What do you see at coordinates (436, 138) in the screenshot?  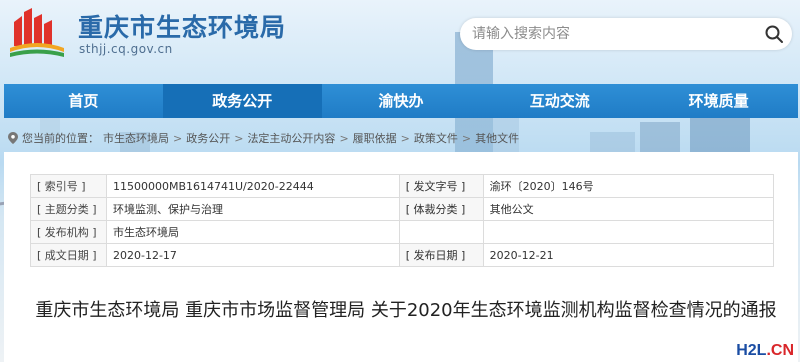 I see `breadcrumb-link: 政策文件` at bounding box center [436, 138].